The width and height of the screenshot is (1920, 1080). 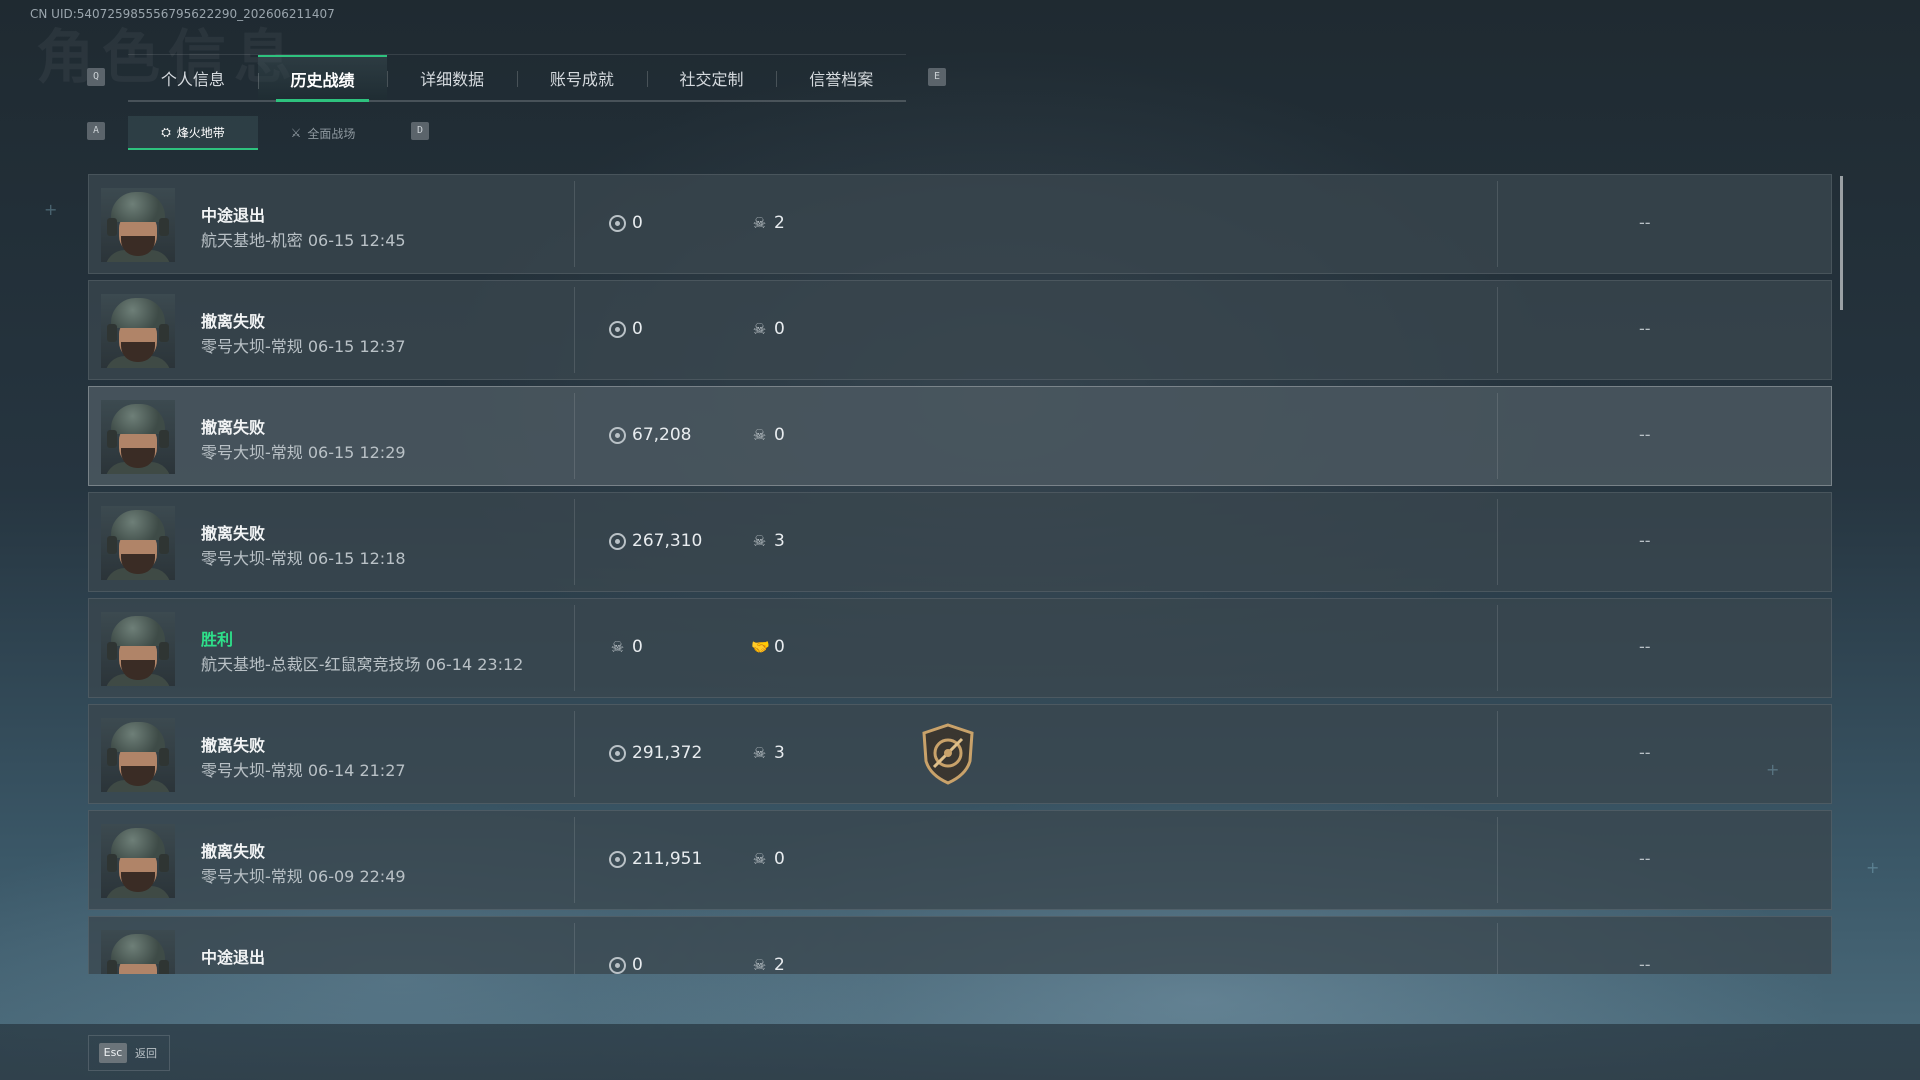 What do you see at coordinates (96, 77) in the screenshot?
I see `prev-tab-key: Q` at bounding box center [96, 77].